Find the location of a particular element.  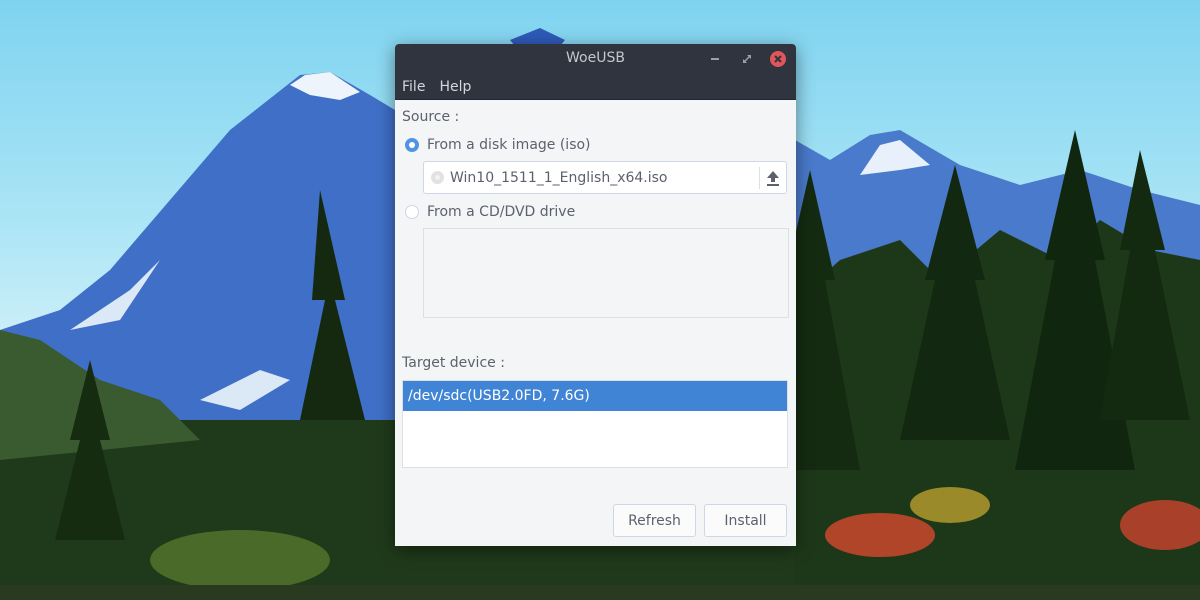

target-device-list: /dev/sdc(USB2.0FD, 7.6G) is located at coordinates (595, 424).